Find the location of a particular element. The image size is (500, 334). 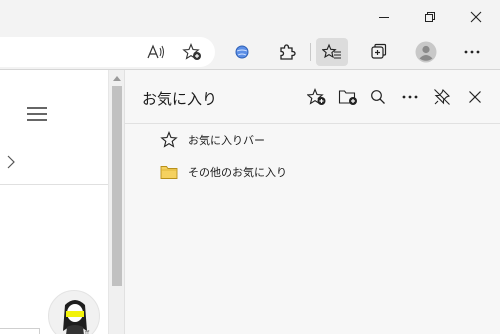

read-aloud-button is located at coordinates (156, 52).